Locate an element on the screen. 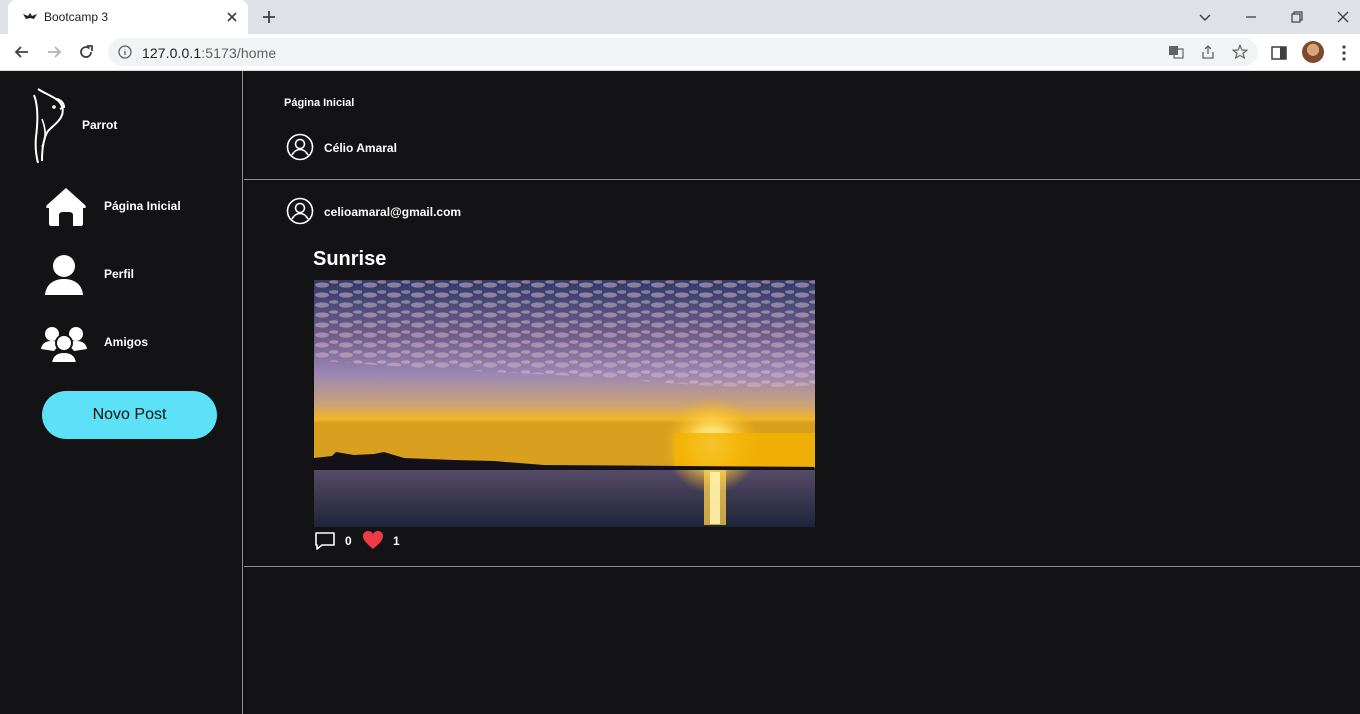 This screenshot has width=1360, height=714. new-post-button: Novo Post is located at coordinates (129, 415).